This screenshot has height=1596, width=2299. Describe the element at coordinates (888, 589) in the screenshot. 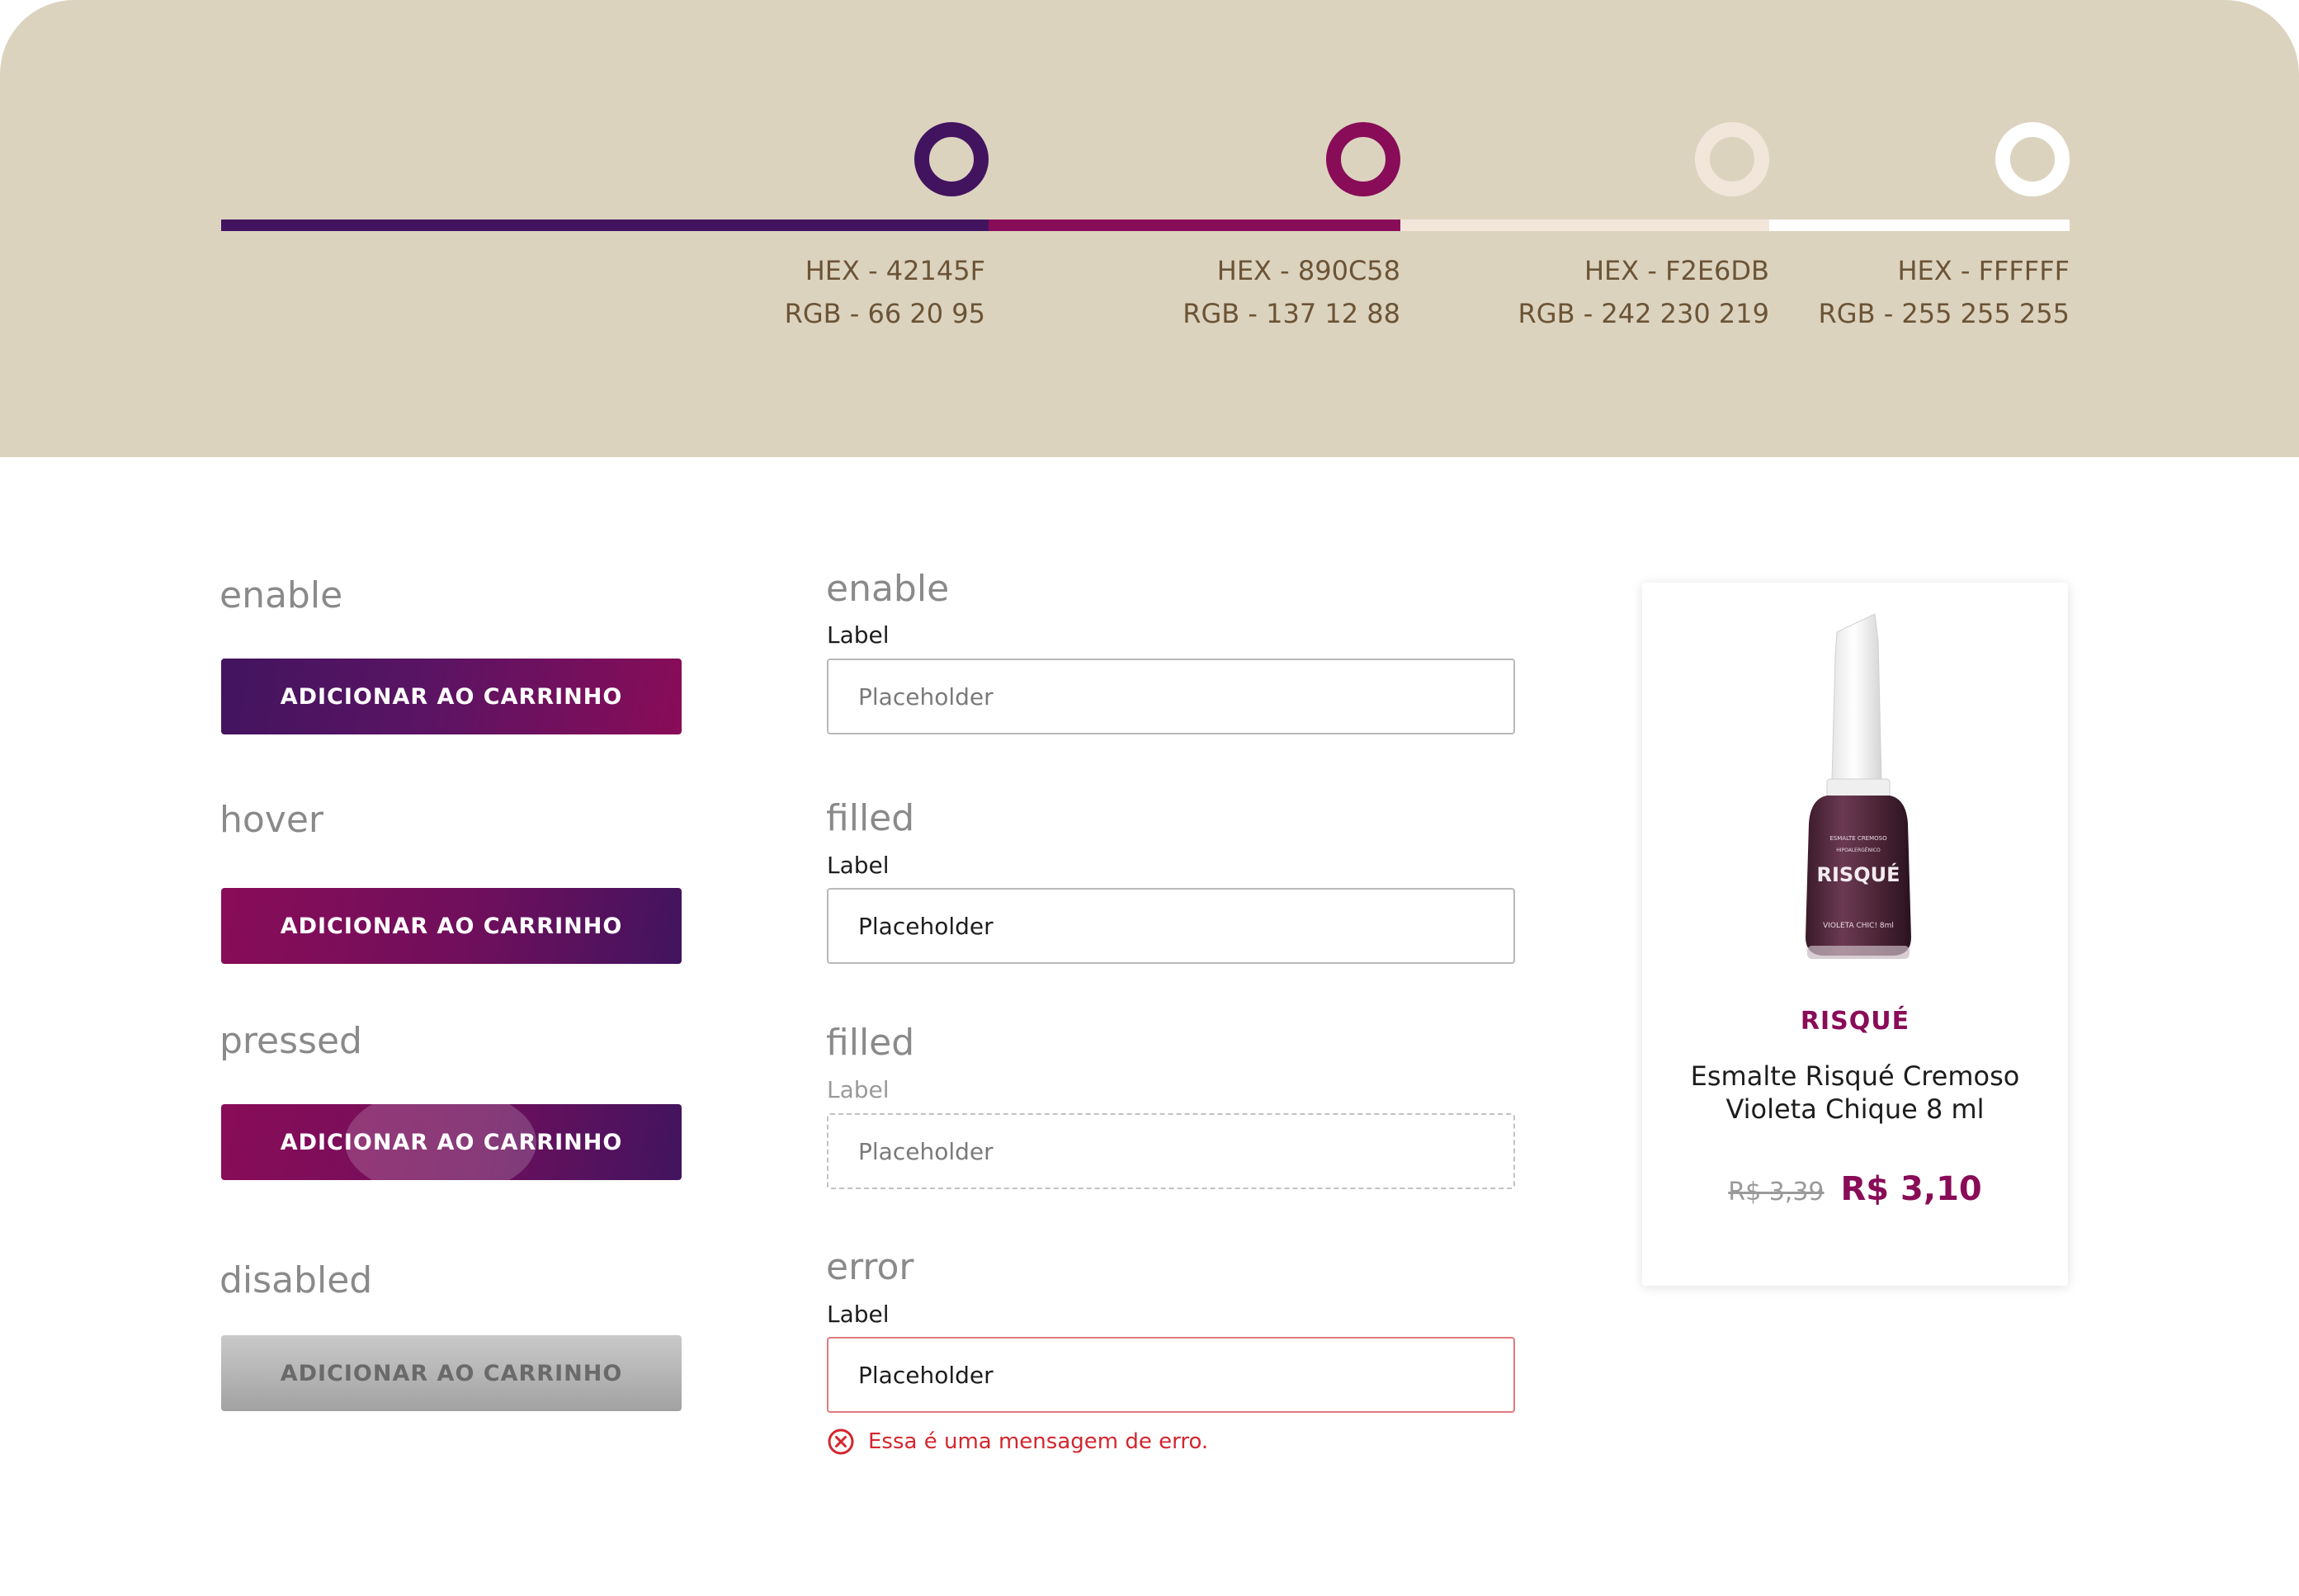

I see `input-state-title: enable` at that location.